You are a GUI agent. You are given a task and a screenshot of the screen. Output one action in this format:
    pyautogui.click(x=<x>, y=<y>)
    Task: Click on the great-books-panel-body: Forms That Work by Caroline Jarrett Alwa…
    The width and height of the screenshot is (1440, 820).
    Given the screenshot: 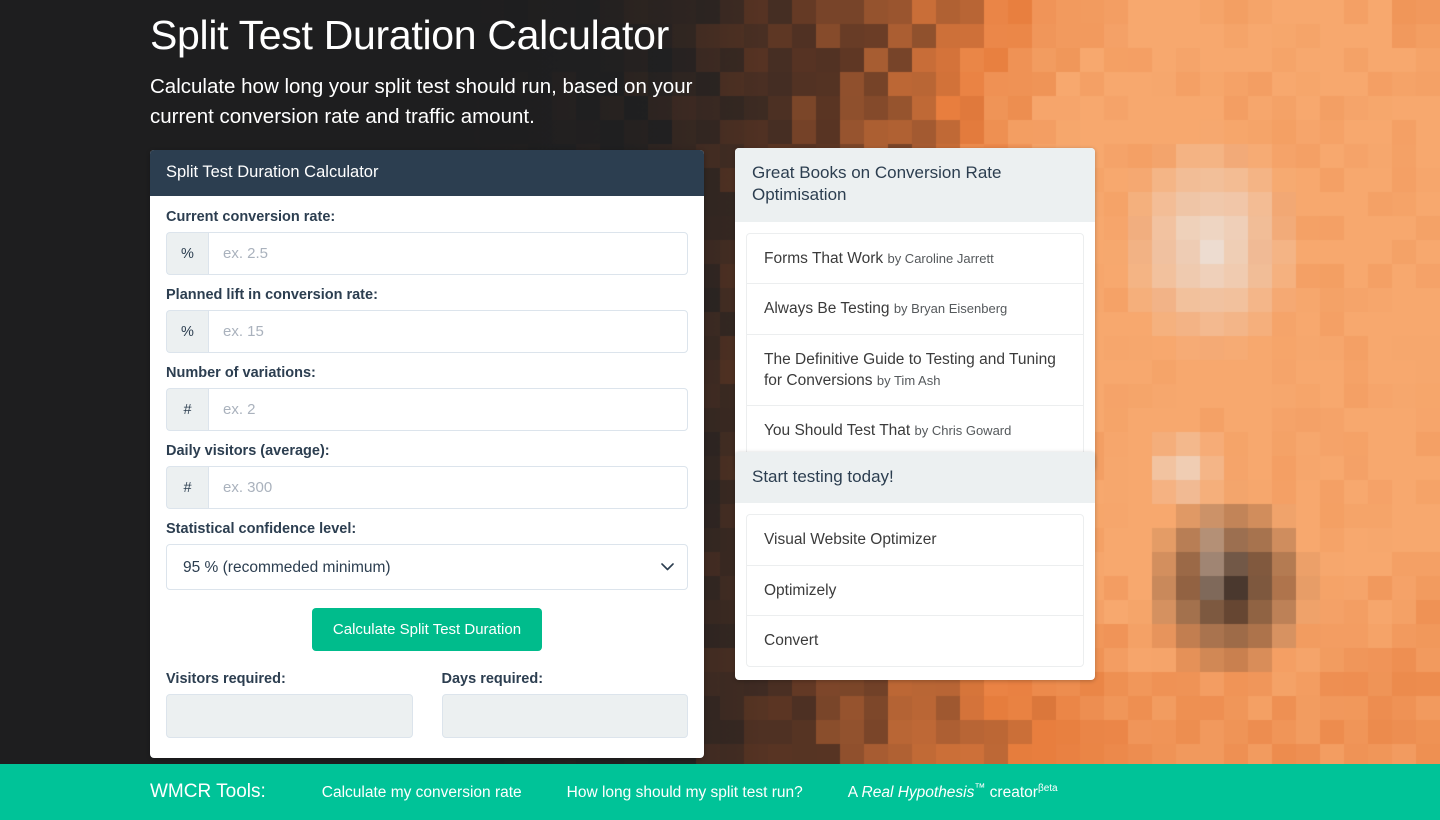 What is the action you would take?
    pyautogui.click(x=915, y=346)
    